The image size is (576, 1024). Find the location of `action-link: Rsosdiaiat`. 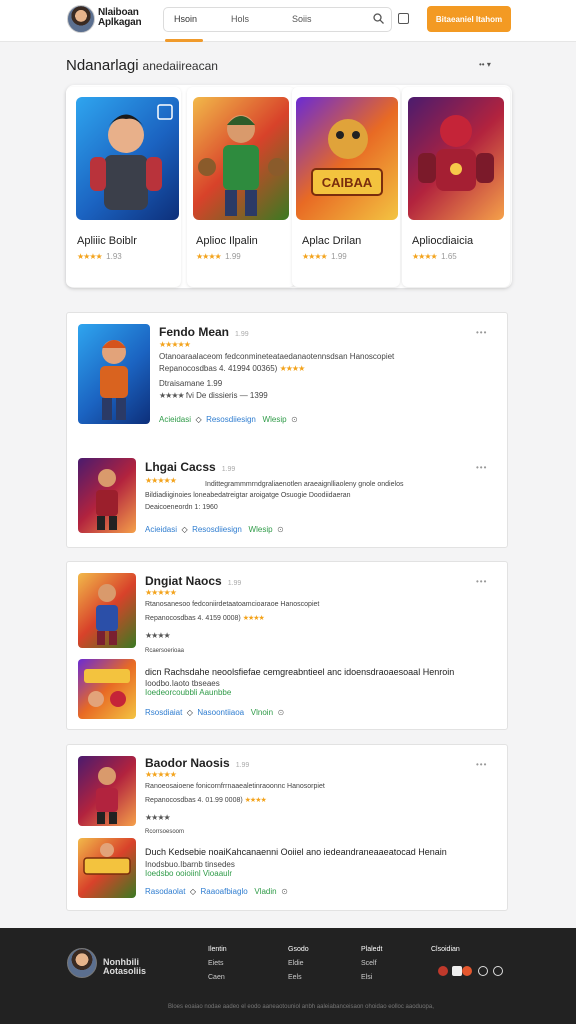

action-link: Rsosdiaiat is located at coordinates (163, 712).